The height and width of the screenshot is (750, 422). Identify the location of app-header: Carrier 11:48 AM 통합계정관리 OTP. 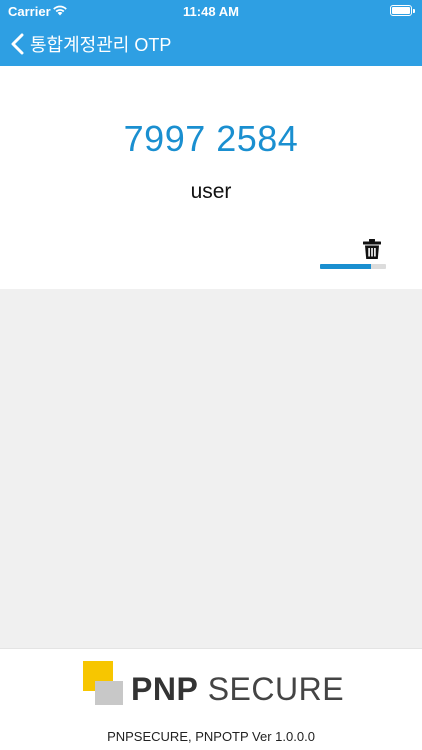
(211, 33).